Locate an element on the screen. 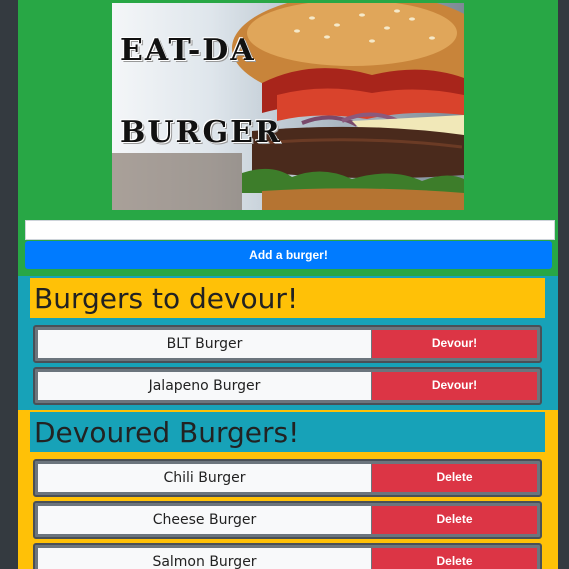 This screenshot has height=569, width=569. hero-title-line2: BURGER is located at coordinates (201, 132).